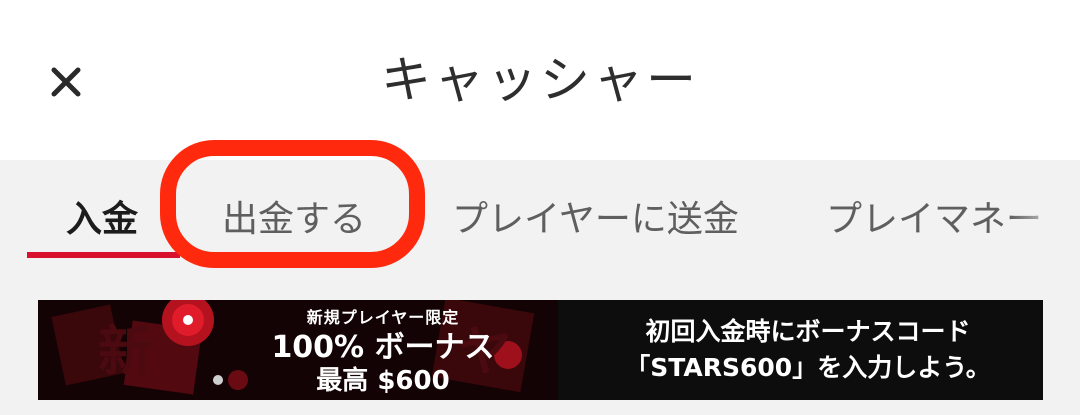  Describe the element at coordinates (103, 255) in the screenshot. I see `active-tab-indicator` at that location.